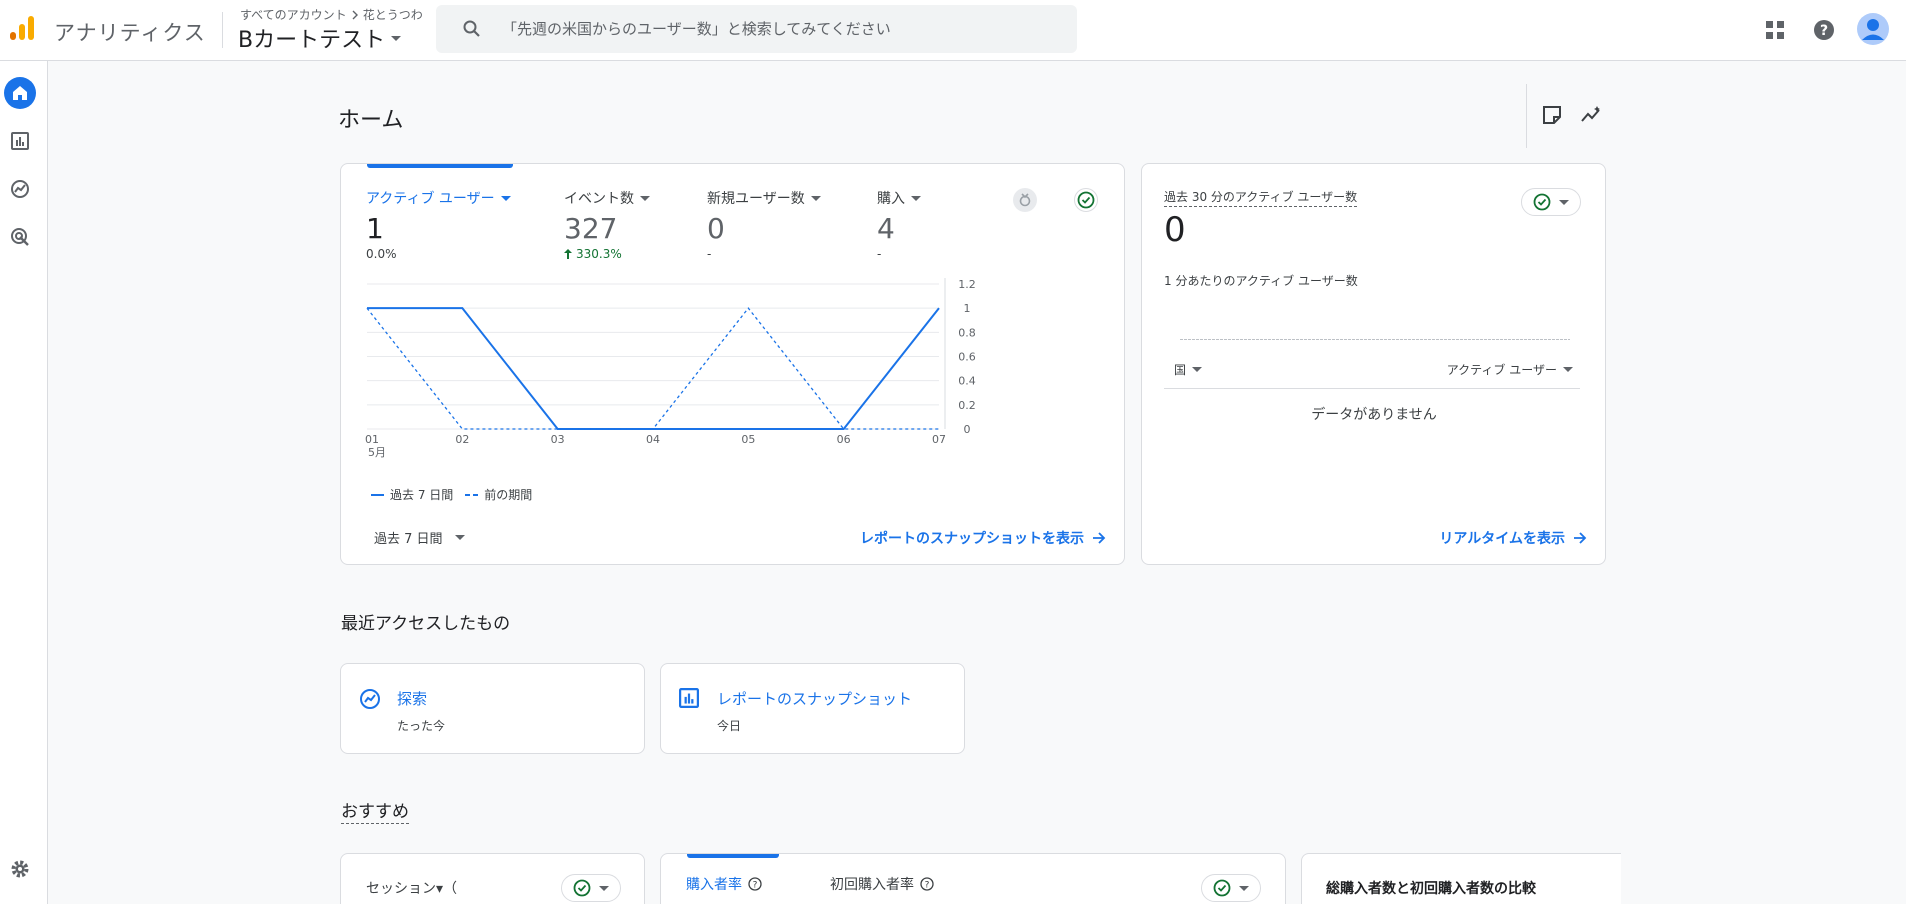  What do you see at coordinates (729, 726) in the screenshot?
I see `recent-item-time: 今日` at bounding box center [729, 726].